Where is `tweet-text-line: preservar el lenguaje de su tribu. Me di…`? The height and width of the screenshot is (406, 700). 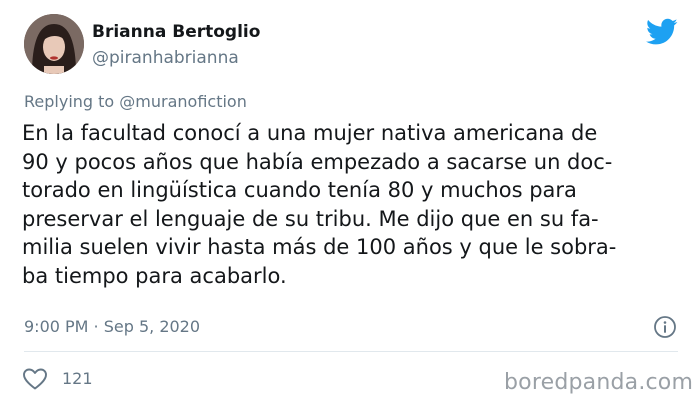 tweet-text-line: preservar el lenguaje de su tribu. Me di… is located at coordinates (310, 218).